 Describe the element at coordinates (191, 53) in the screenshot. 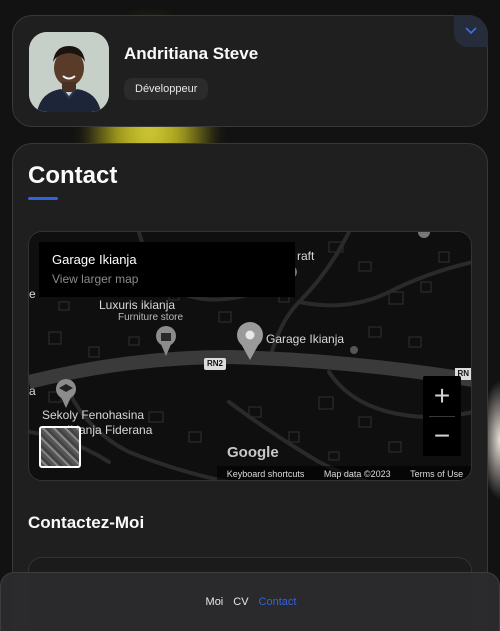

I see `profile-name: Andritiana Steve` at that location.